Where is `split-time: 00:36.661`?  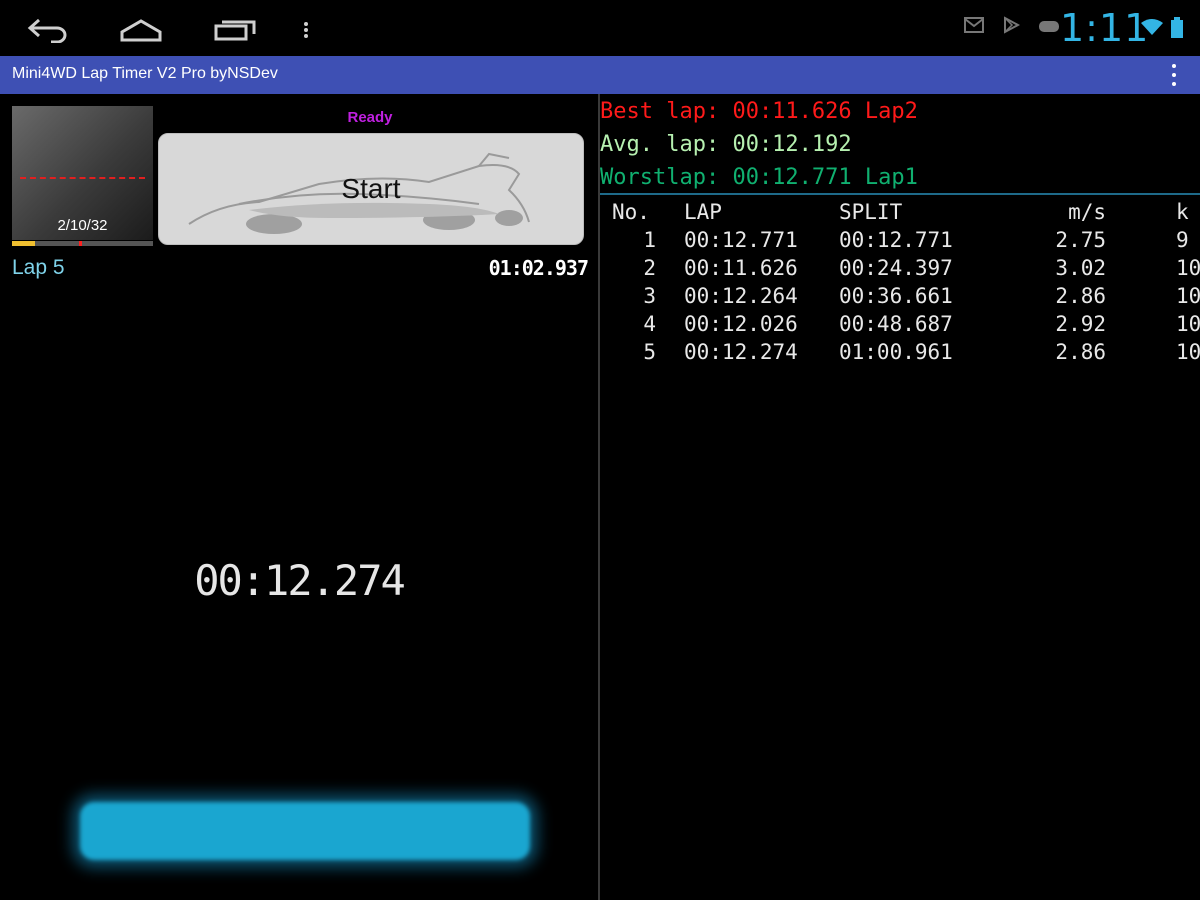 split-time: 00:36.661 is located at coordinates (896, 296).